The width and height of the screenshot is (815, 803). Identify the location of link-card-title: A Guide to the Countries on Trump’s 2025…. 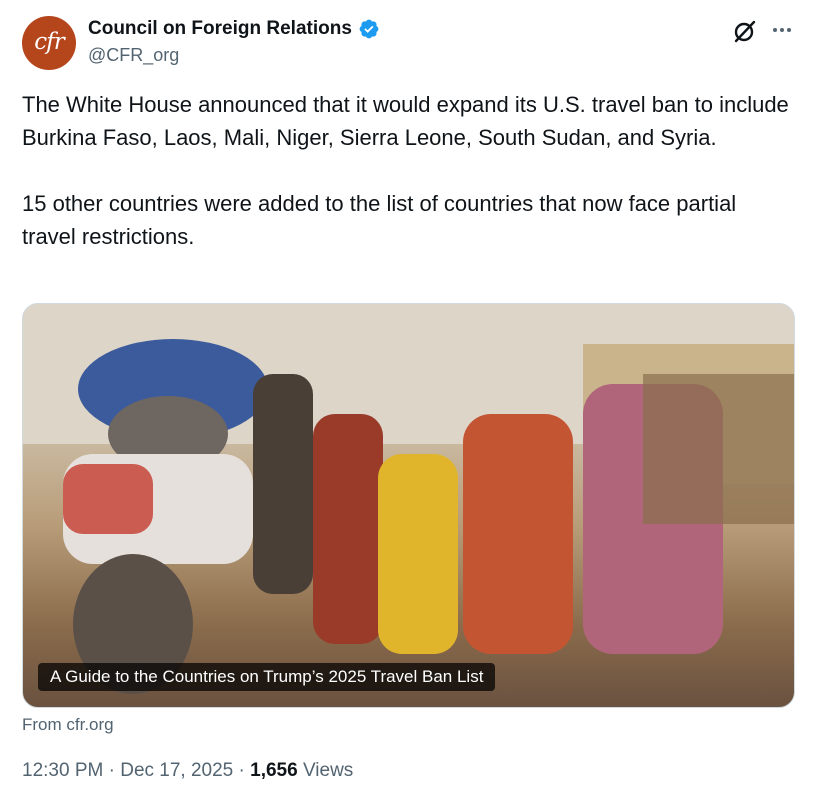
(267, 677).